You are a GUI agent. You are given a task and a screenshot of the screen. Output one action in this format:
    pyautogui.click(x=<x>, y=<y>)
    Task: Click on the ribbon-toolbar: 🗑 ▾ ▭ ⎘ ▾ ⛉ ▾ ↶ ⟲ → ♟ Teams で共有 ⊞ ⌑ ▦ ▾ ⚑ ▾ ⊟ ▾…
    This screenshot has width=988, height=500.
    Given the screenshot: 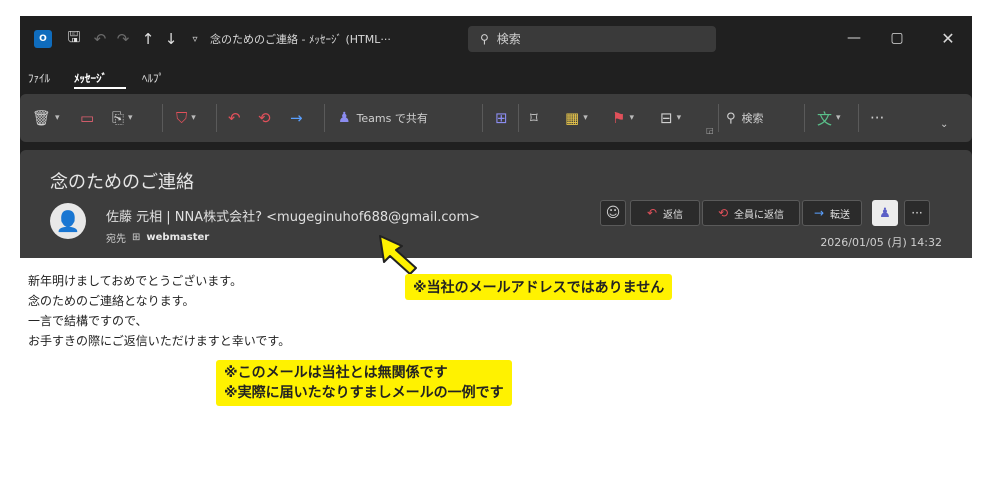 What is the action you would take?
    pyautogui.click(x=496, y=118)
    